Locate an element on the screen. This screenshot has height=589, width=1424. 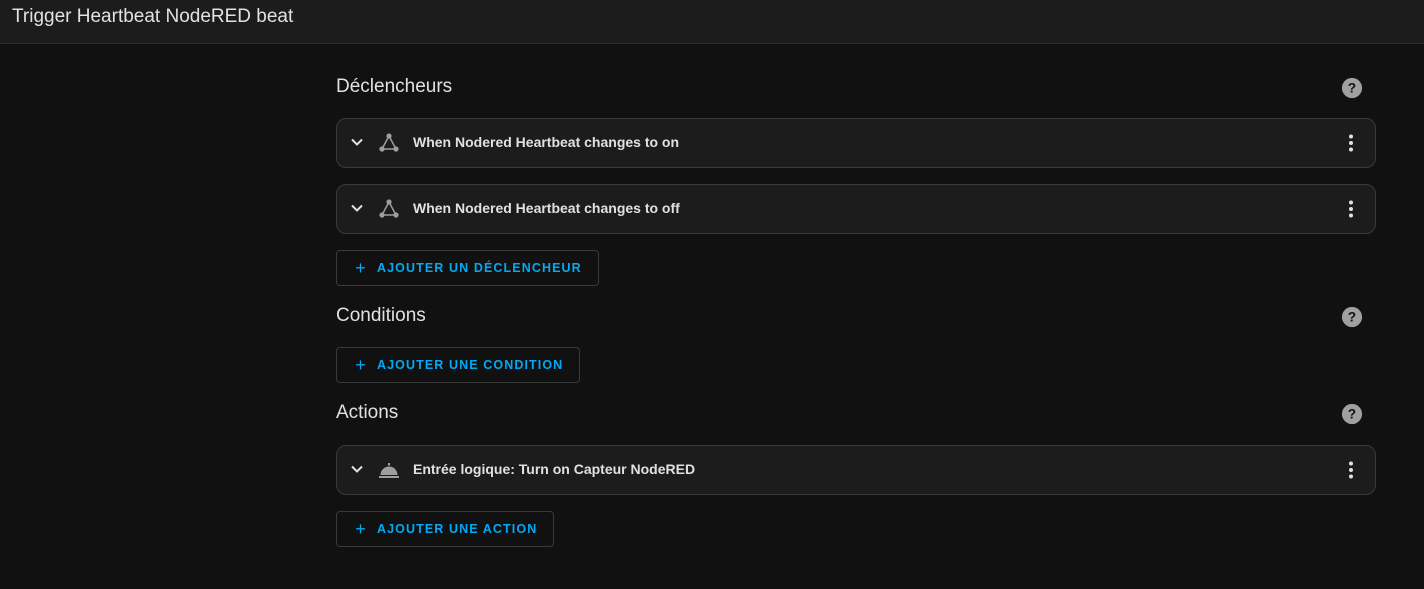
add-trigger-button: + AJOUTER UN DÉCLENCHEUR is located at coordinates (467, 268).